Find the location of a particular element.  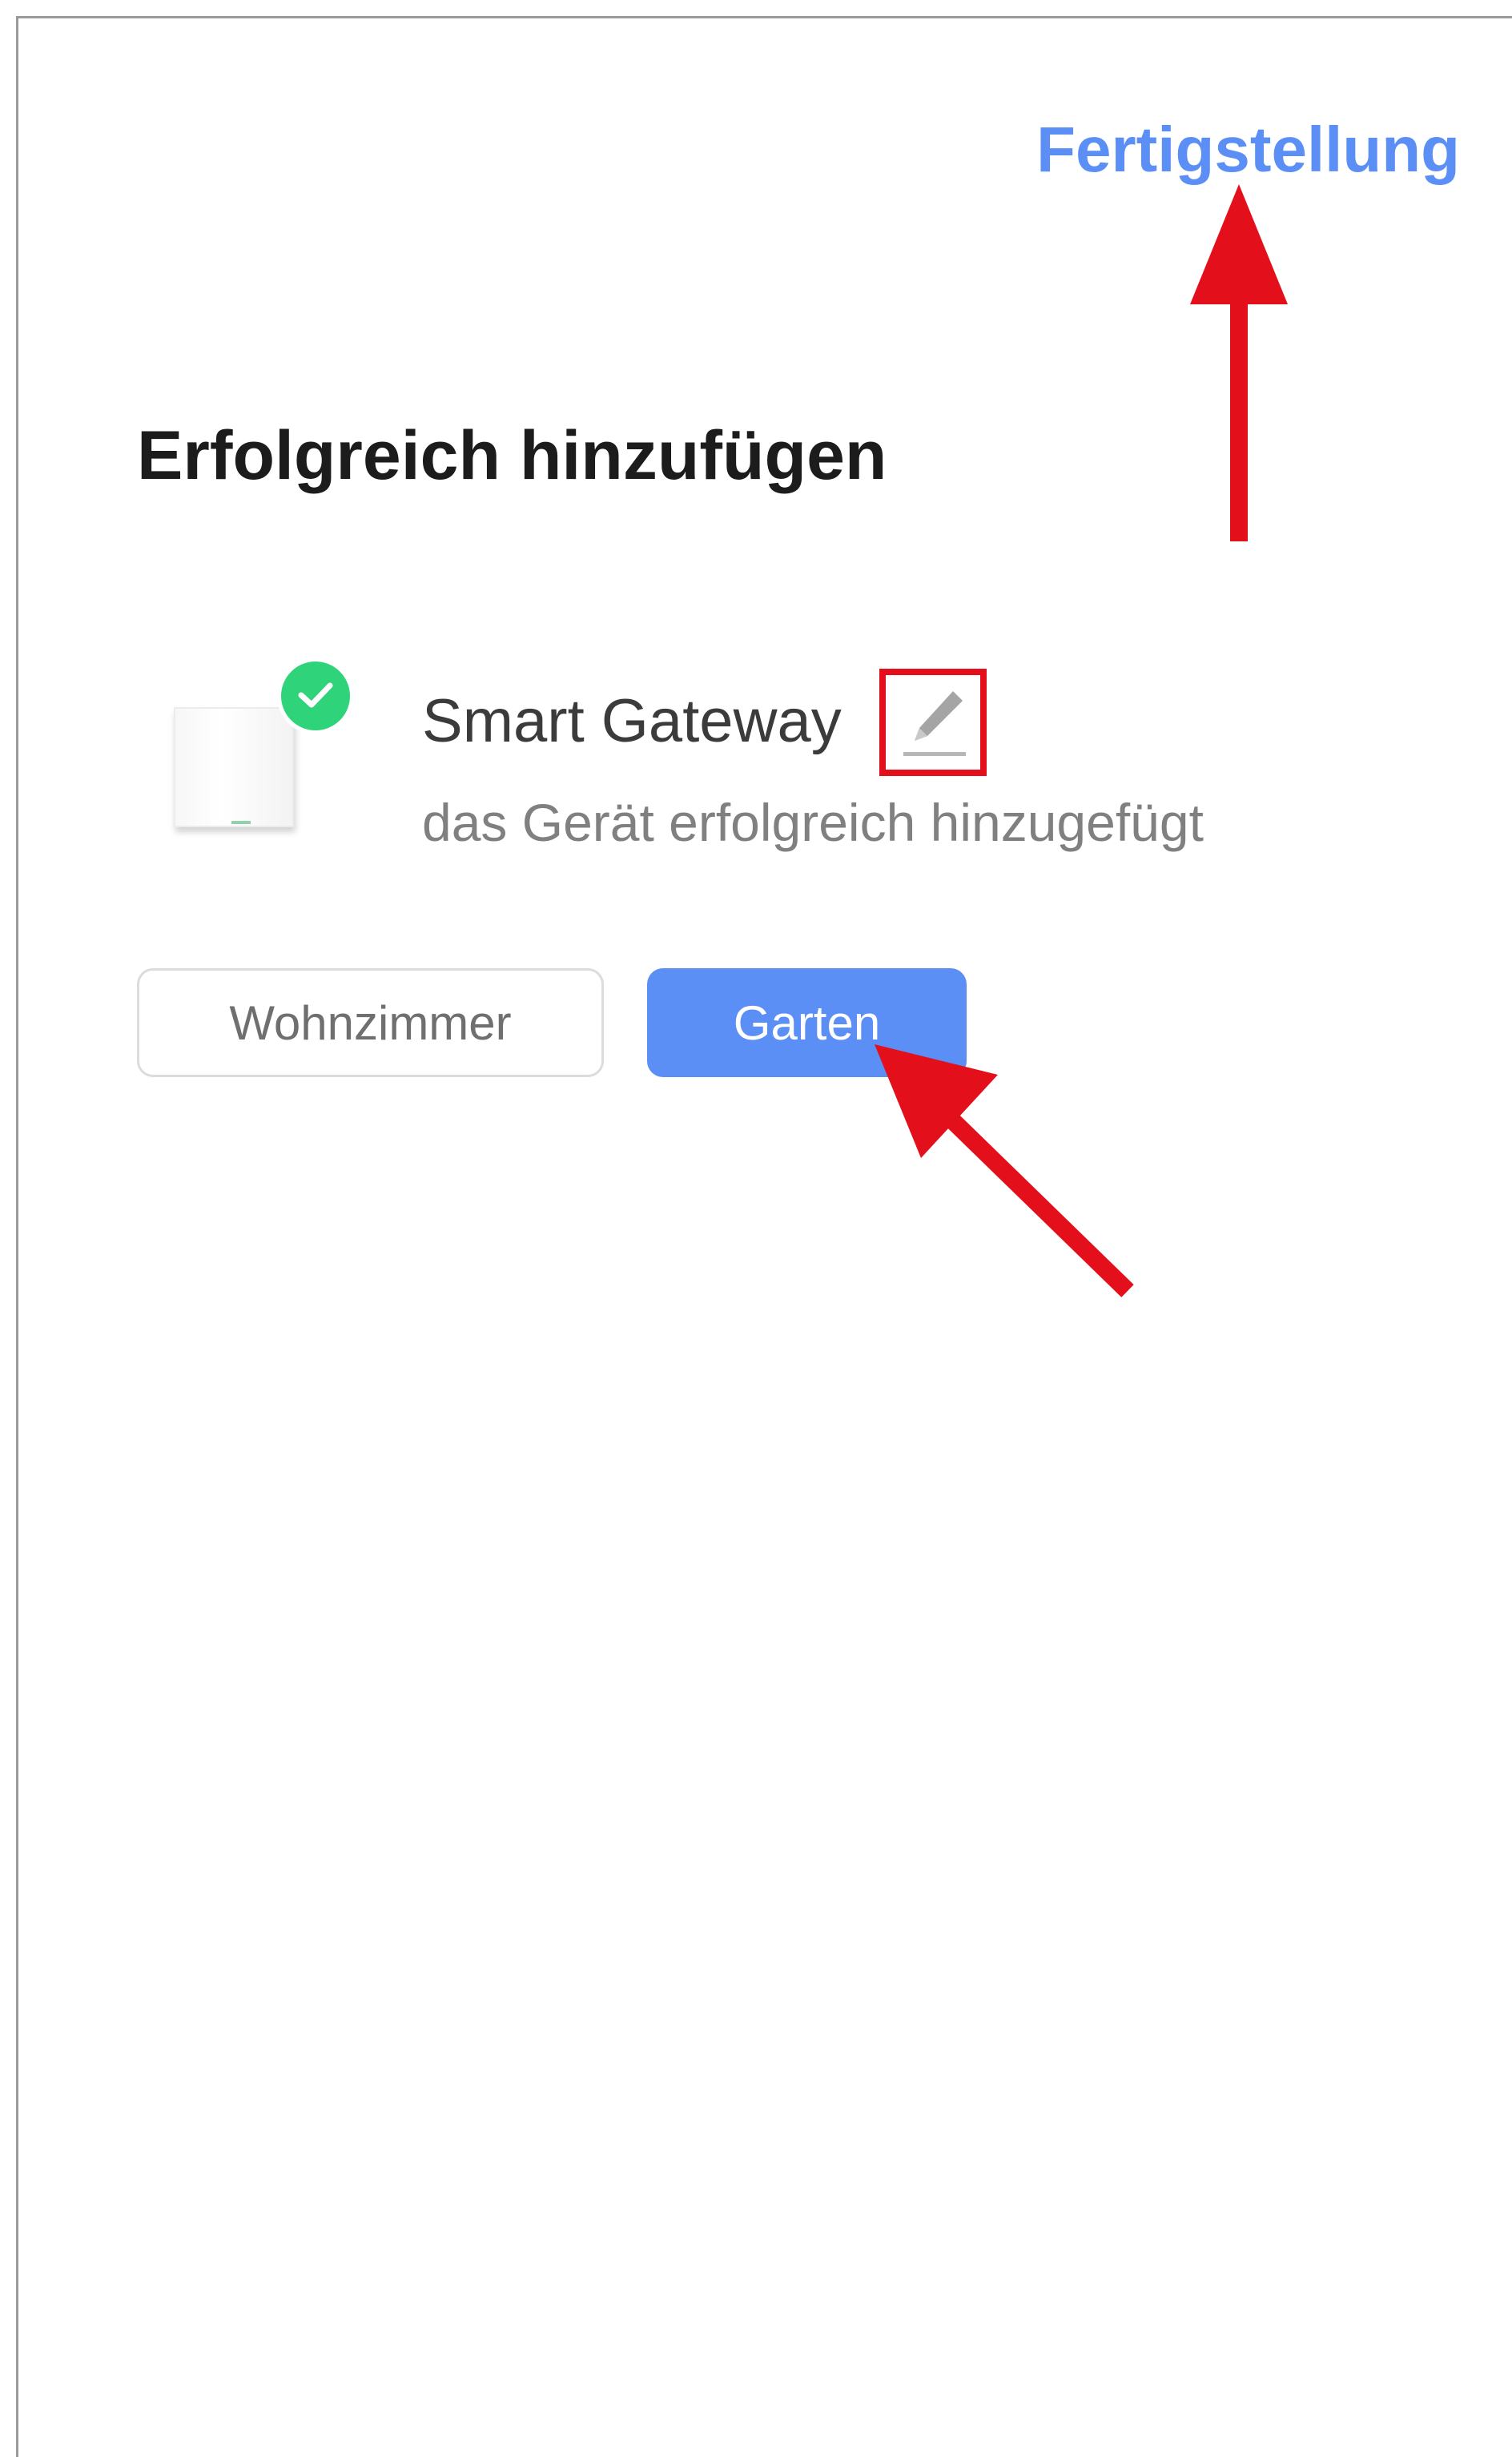

gateway-device-icon is located at coordinates (235, 769).